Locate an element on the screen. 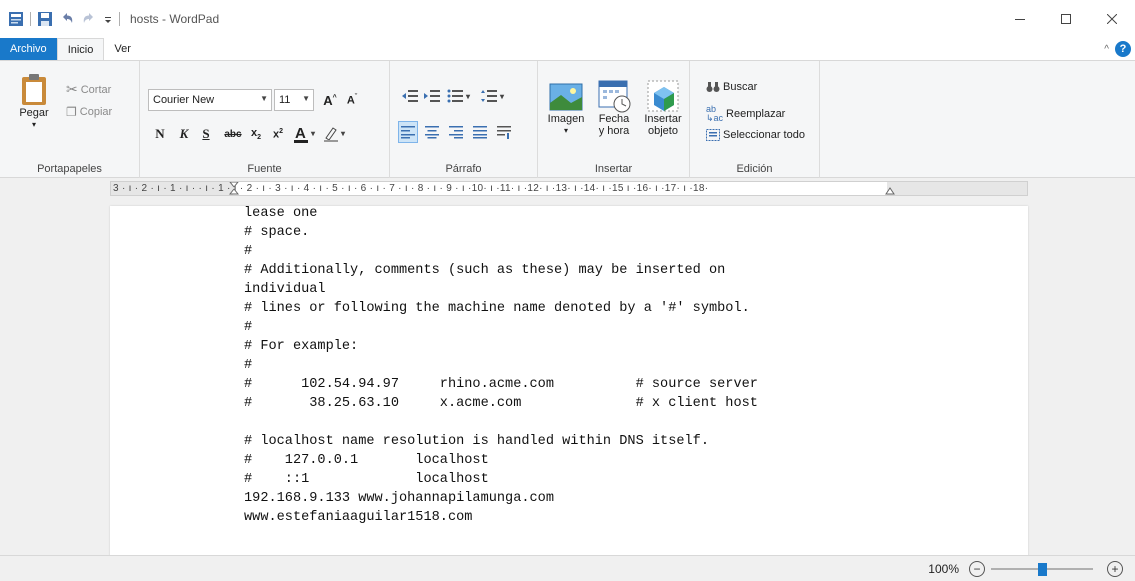 This screenshot has height=581, width=1135. ruler-right-margin is located at coordinates (957, 188).